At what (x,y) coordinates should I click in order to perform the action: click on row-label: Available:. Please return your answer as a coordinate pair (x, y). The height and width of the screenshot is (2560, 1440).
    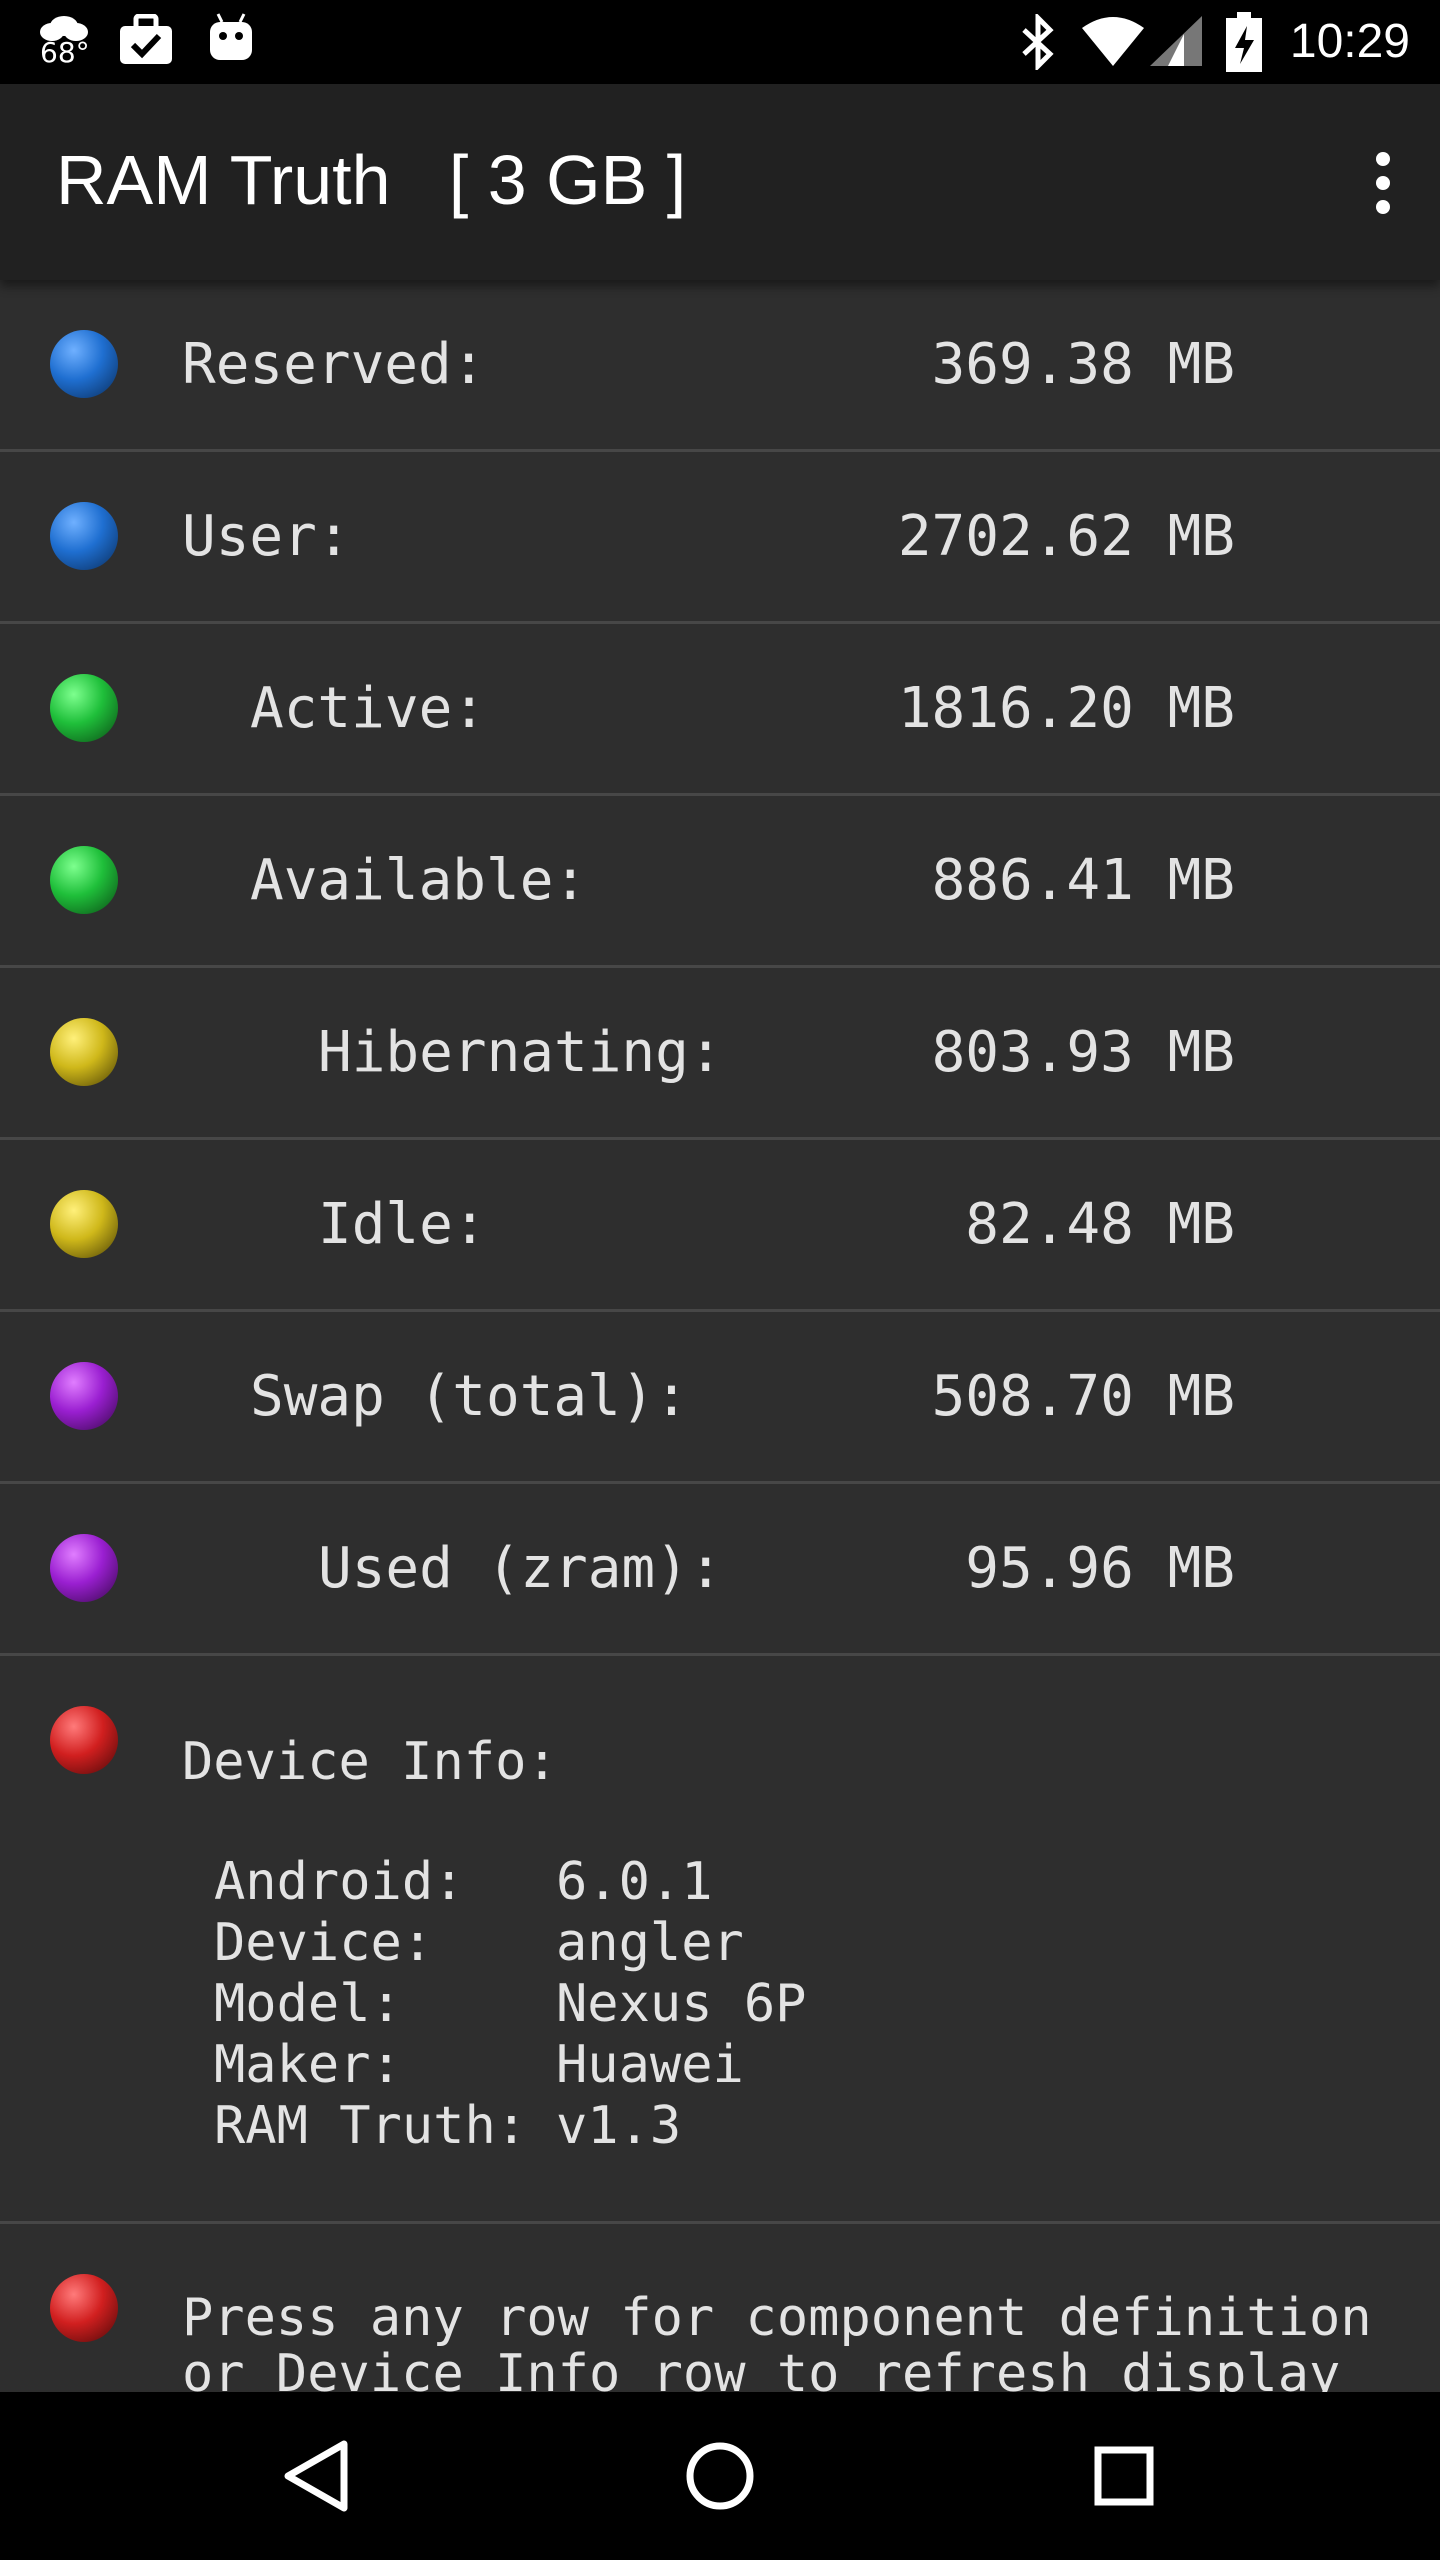
    Looking at the image, I should click on (419, 880).